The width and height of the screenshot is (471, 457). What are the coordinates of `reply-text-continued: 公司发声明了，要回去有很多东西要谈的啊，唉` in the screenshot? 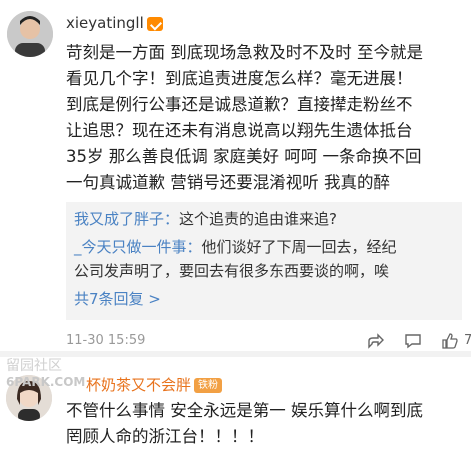 It's located at (232, 271).